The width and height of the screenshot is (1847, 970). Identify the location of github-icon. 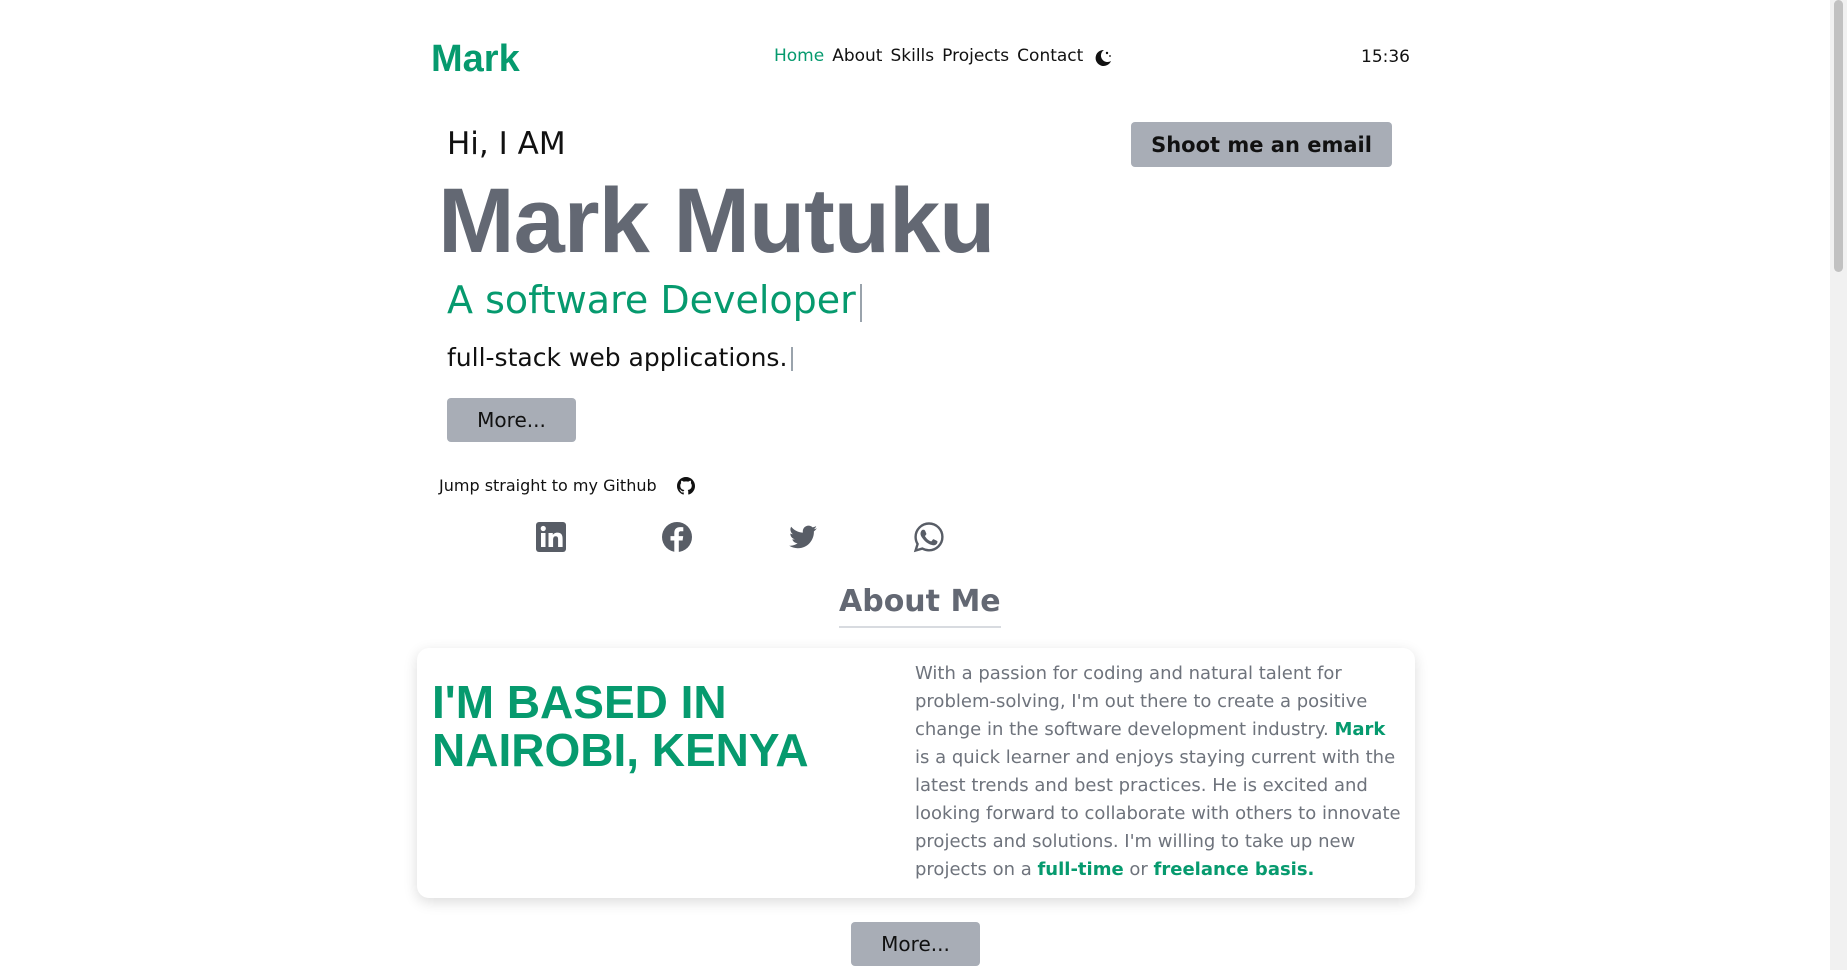
(685, 485).